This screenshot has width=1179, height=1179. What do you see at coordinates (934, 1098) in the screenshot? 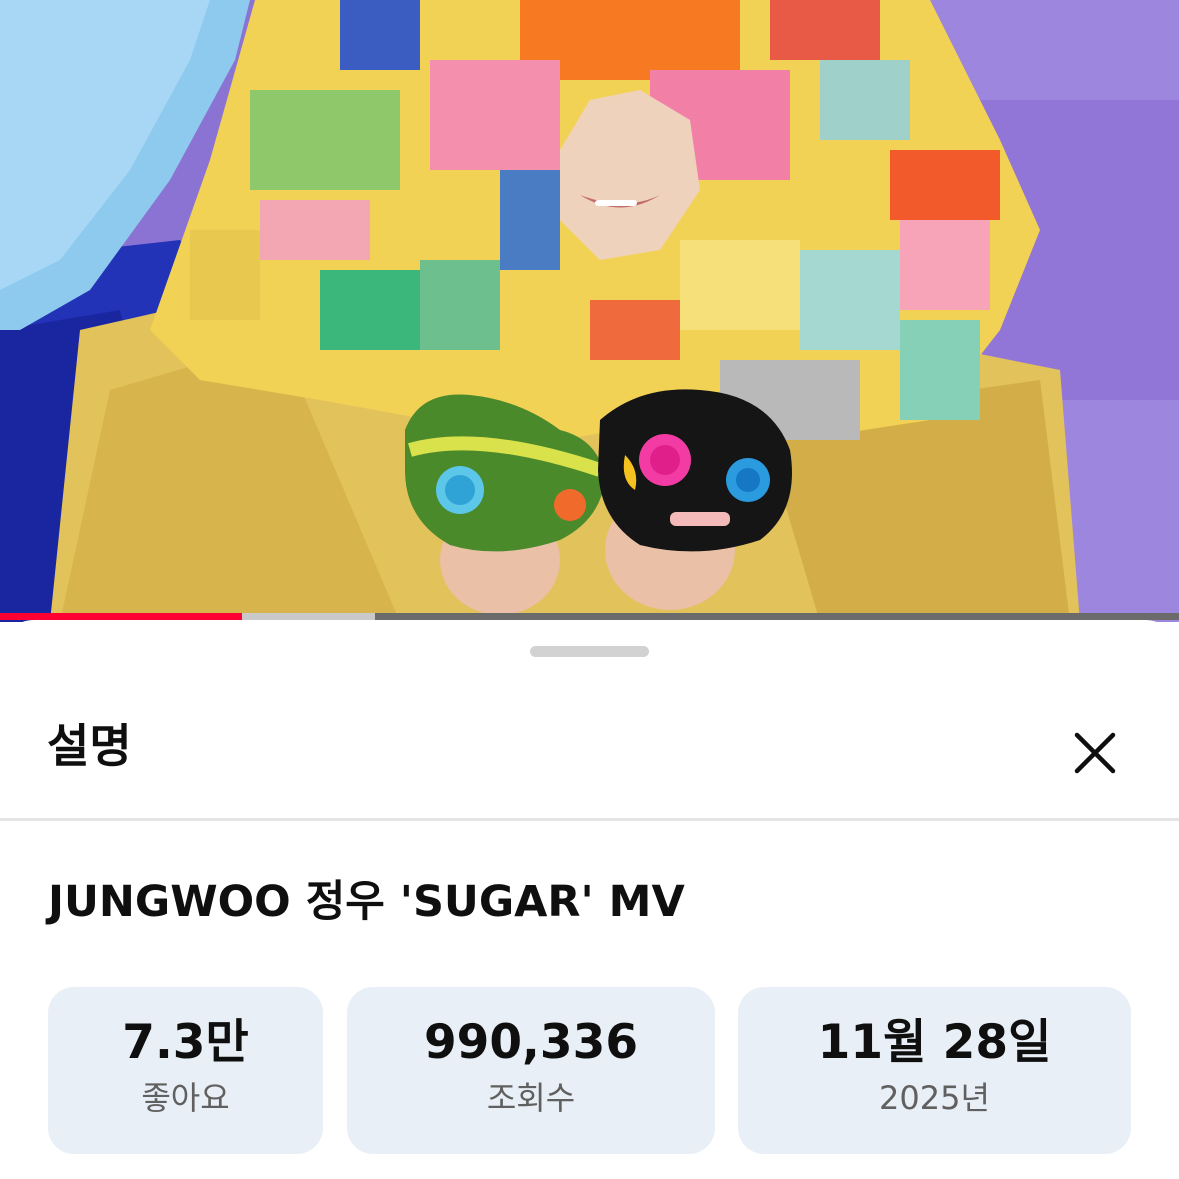
I see `upload-year: 2025년` at bounding box center [934, 1098].